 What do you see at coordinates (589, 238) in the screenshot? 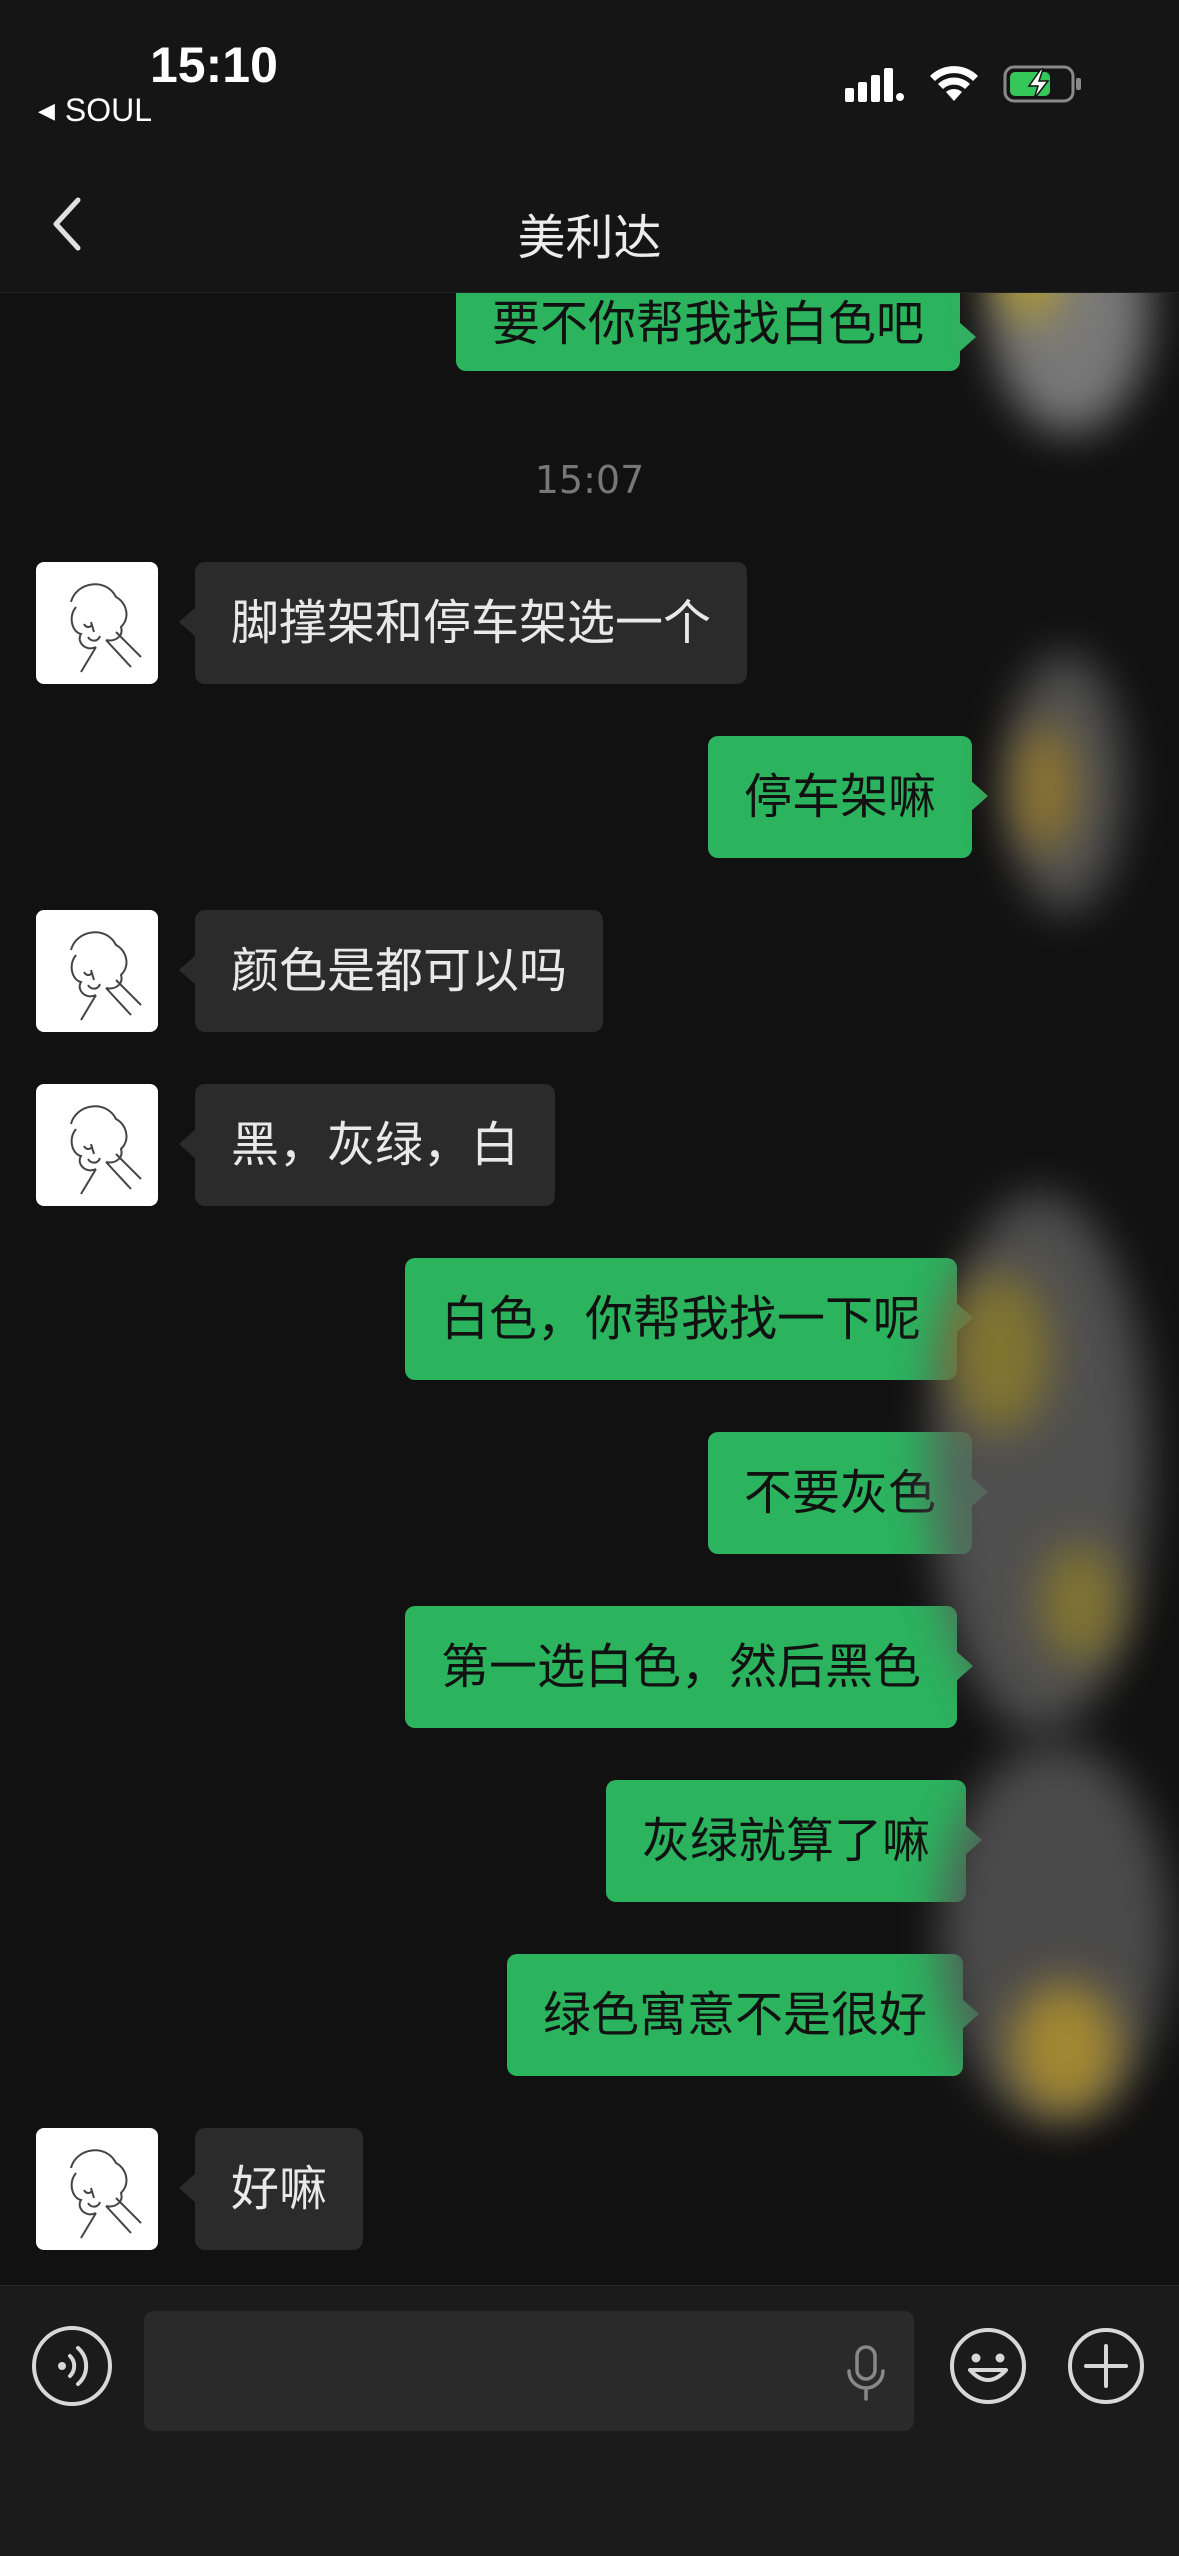
I see `chat-title: 美利达` at bounding box center [589, 238].